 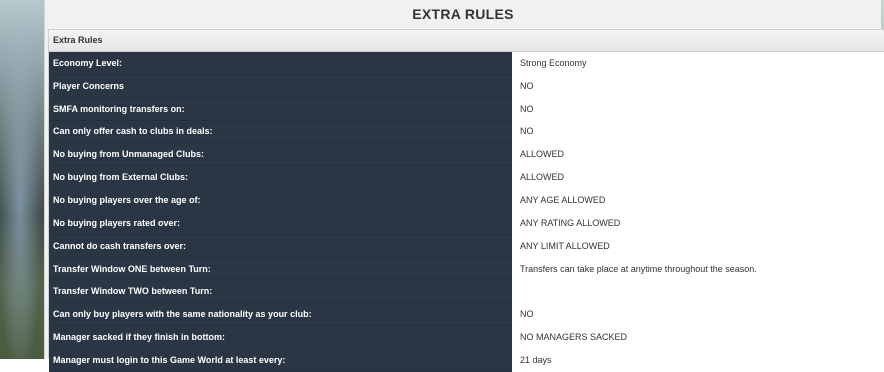 What do you see at coordinates (280, 177) in the screenshot?
I see `rule-label: No buying from External Clubs:` at bounding box center [280, 177].